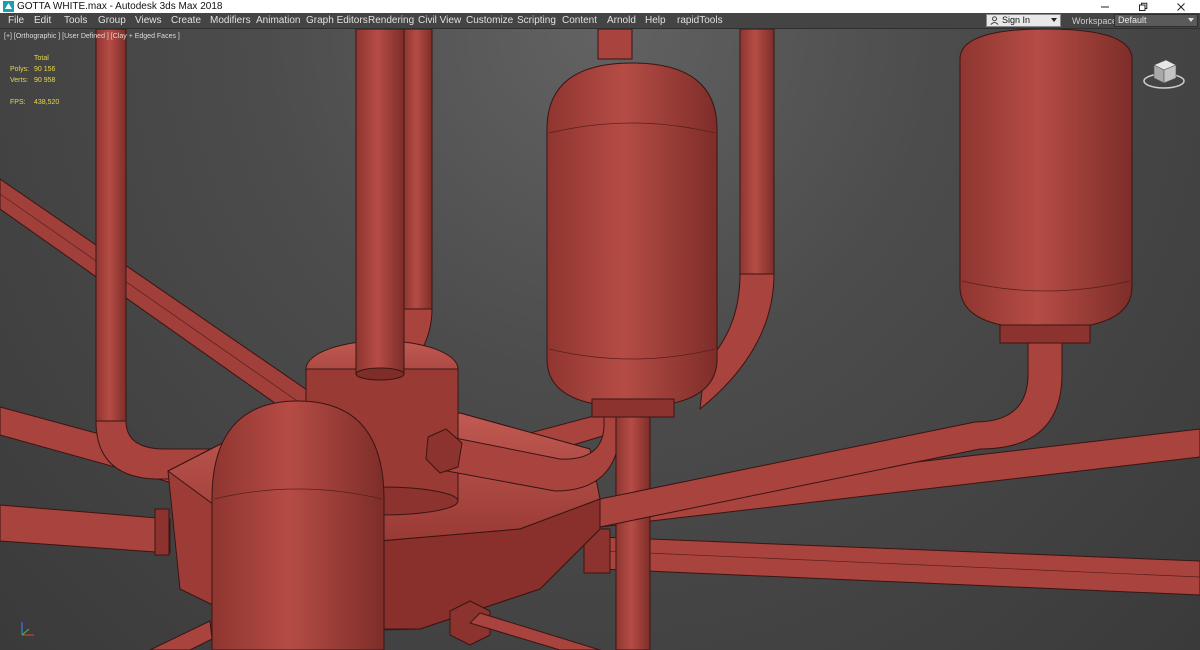 The width and height of the screenshot is (1200, 650). What do you see at coordinates (899, 566) in the screenshot?
I see `arm-right-lower` at bounding box center [899, 566].